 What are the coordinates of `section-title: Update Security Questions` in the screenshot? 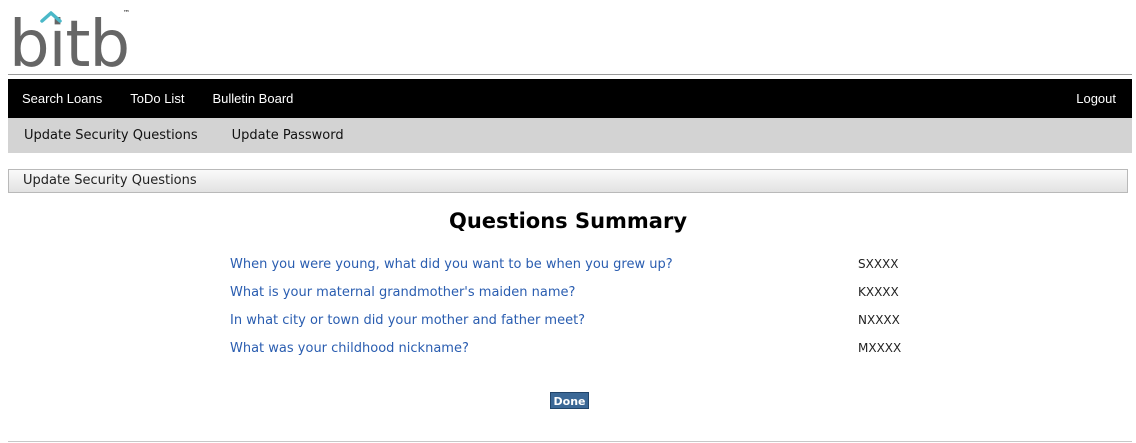 It's located at (110, 180).